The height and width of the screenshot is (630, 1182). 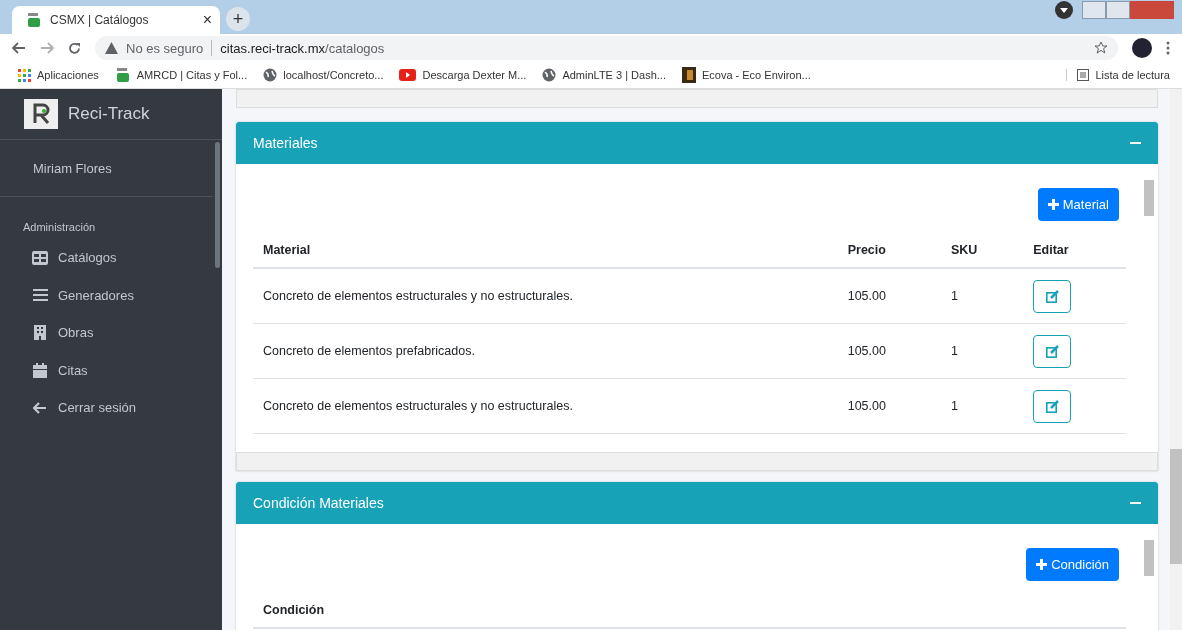 I want to click on add-button: Condición, so click(x=1072, y=564).